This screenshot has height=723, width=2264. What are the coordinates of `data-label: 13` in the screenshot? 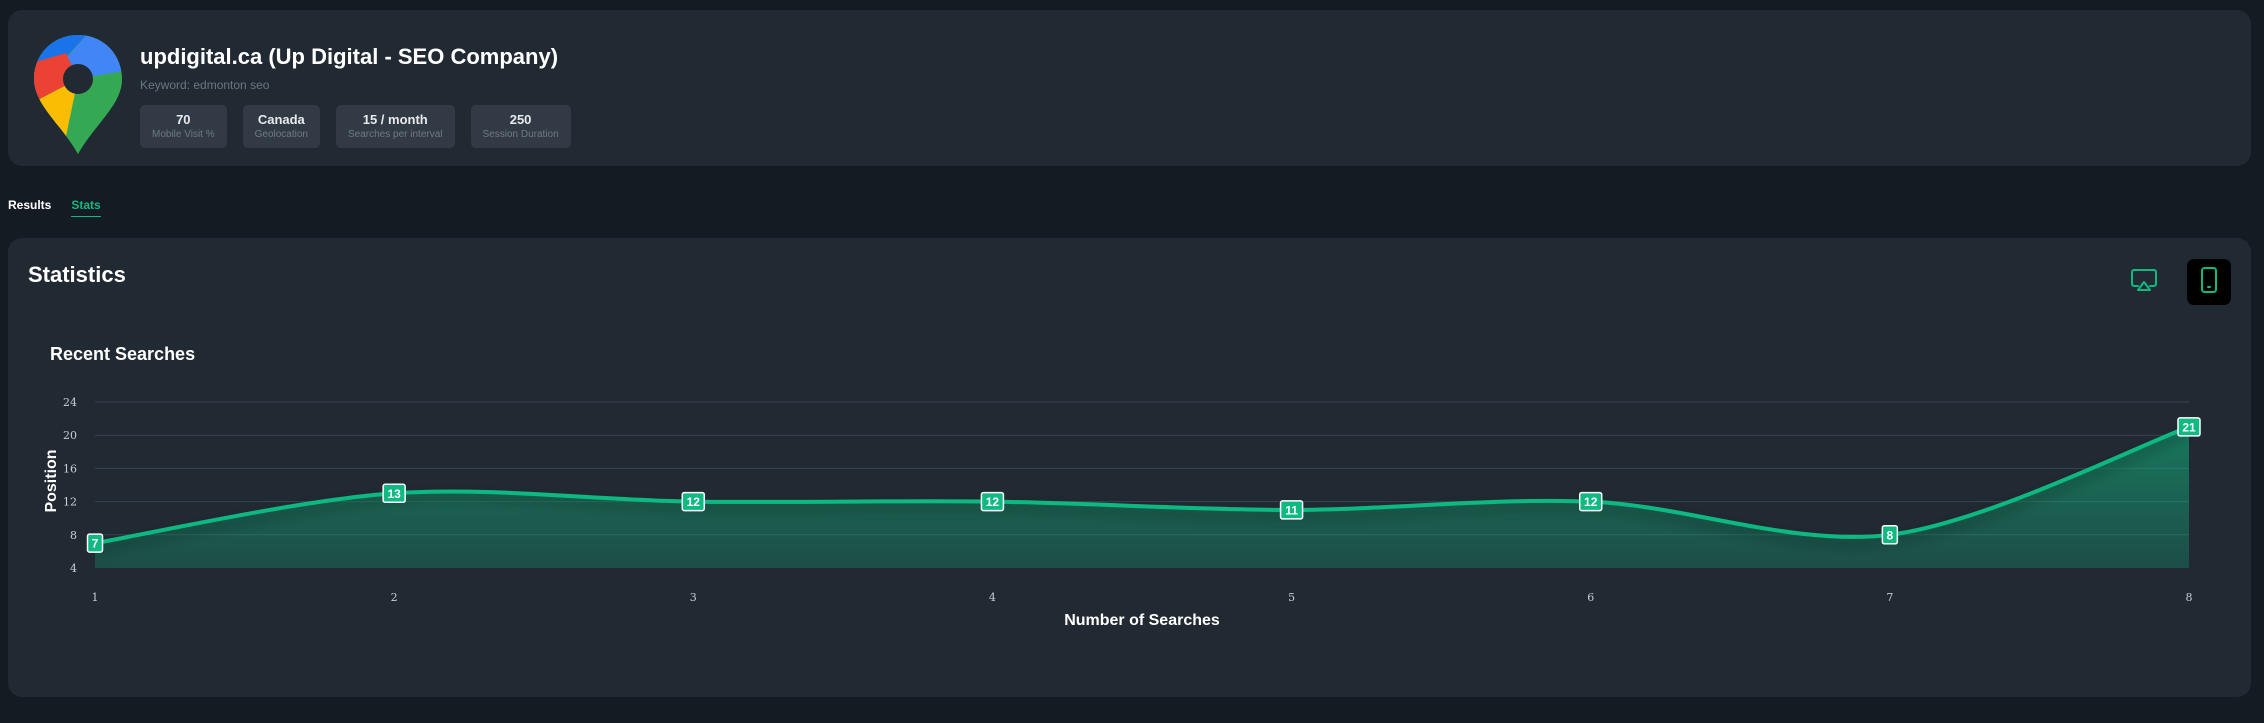 It's located at (394, 493).